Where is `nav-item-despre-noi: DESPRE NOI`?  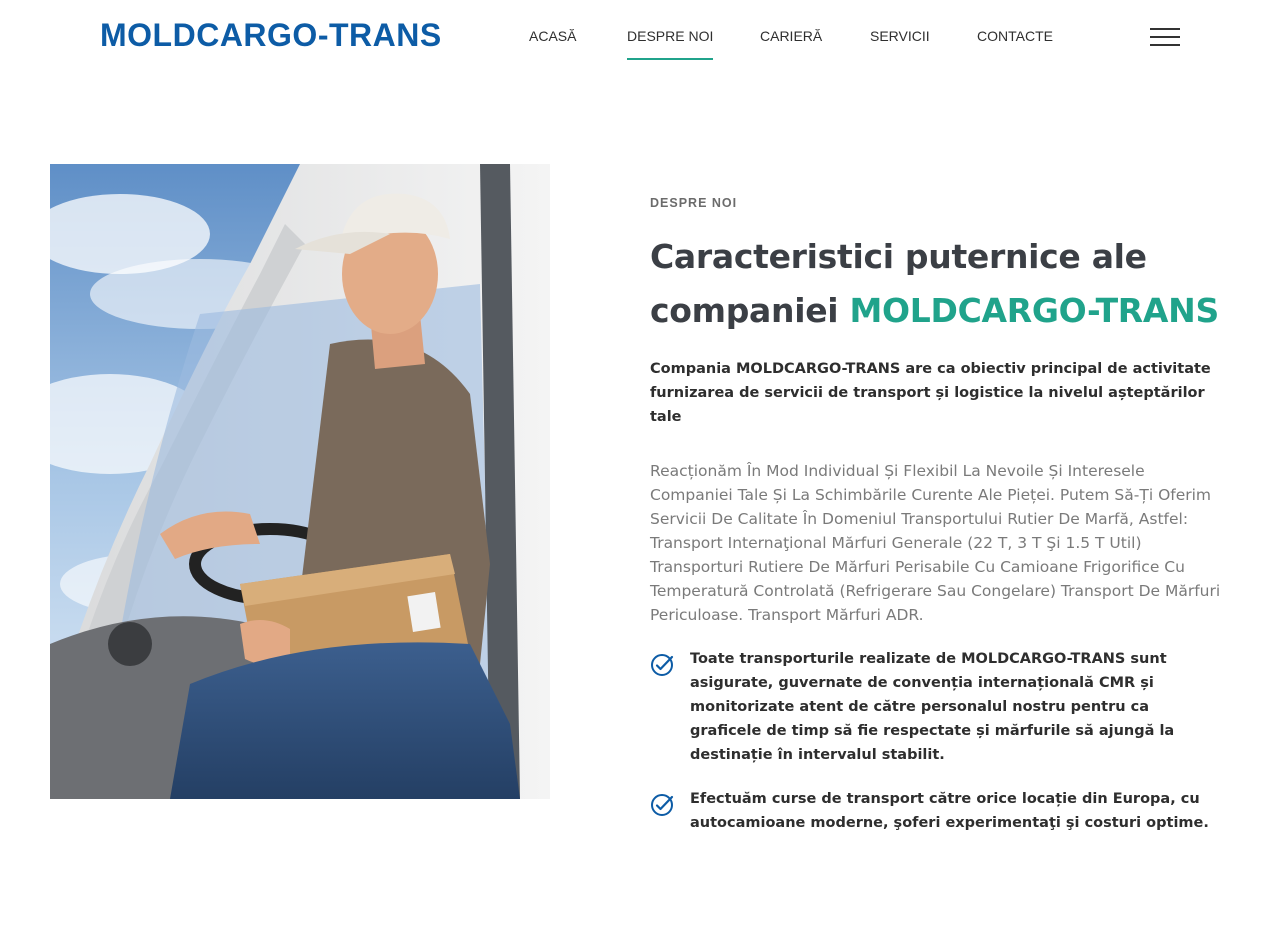 nav-item-despre-noi: DESPRE NOI is located at coordinates (670, 44).